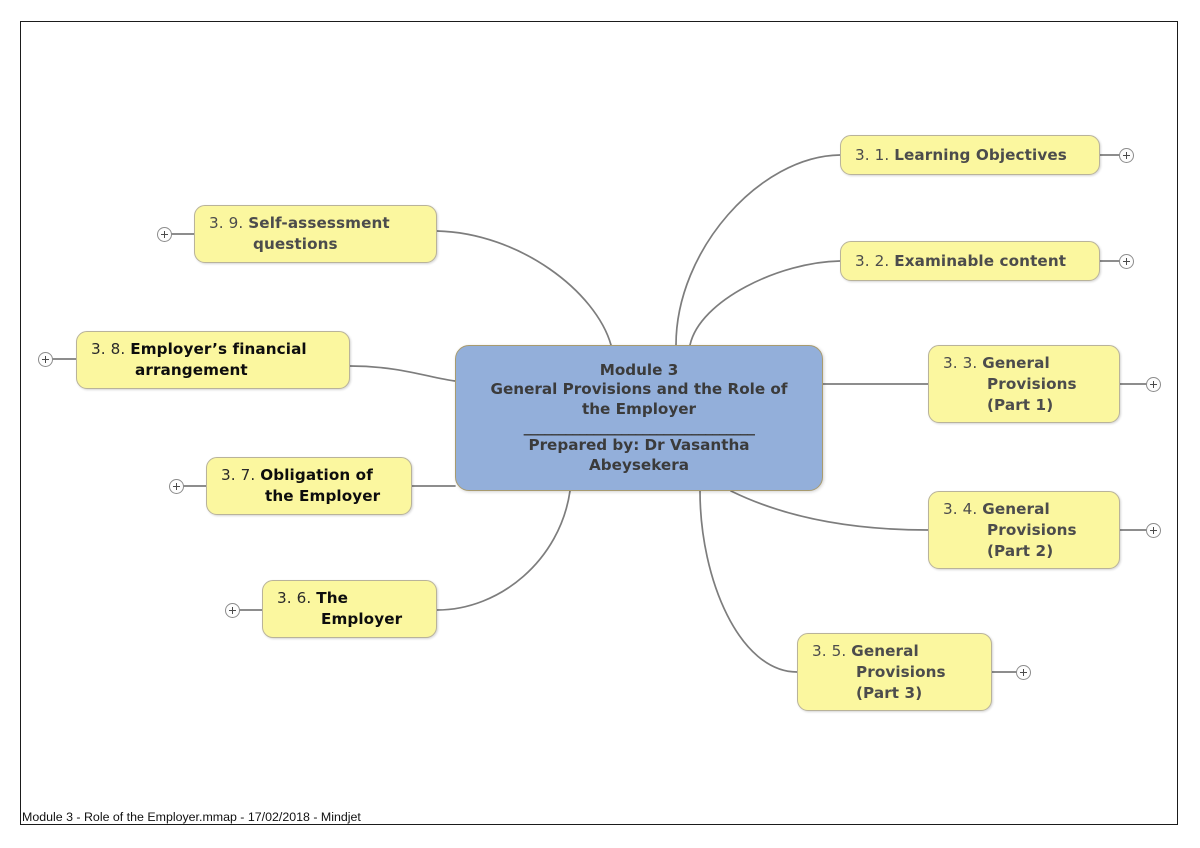 This screenshot has width=1200, height=848. What do you see at coordinates (1029, 383) in the screenshot?
I see `topic-title-3-3: General Provisions (Part 1)` at bounding box center [1029, 383].